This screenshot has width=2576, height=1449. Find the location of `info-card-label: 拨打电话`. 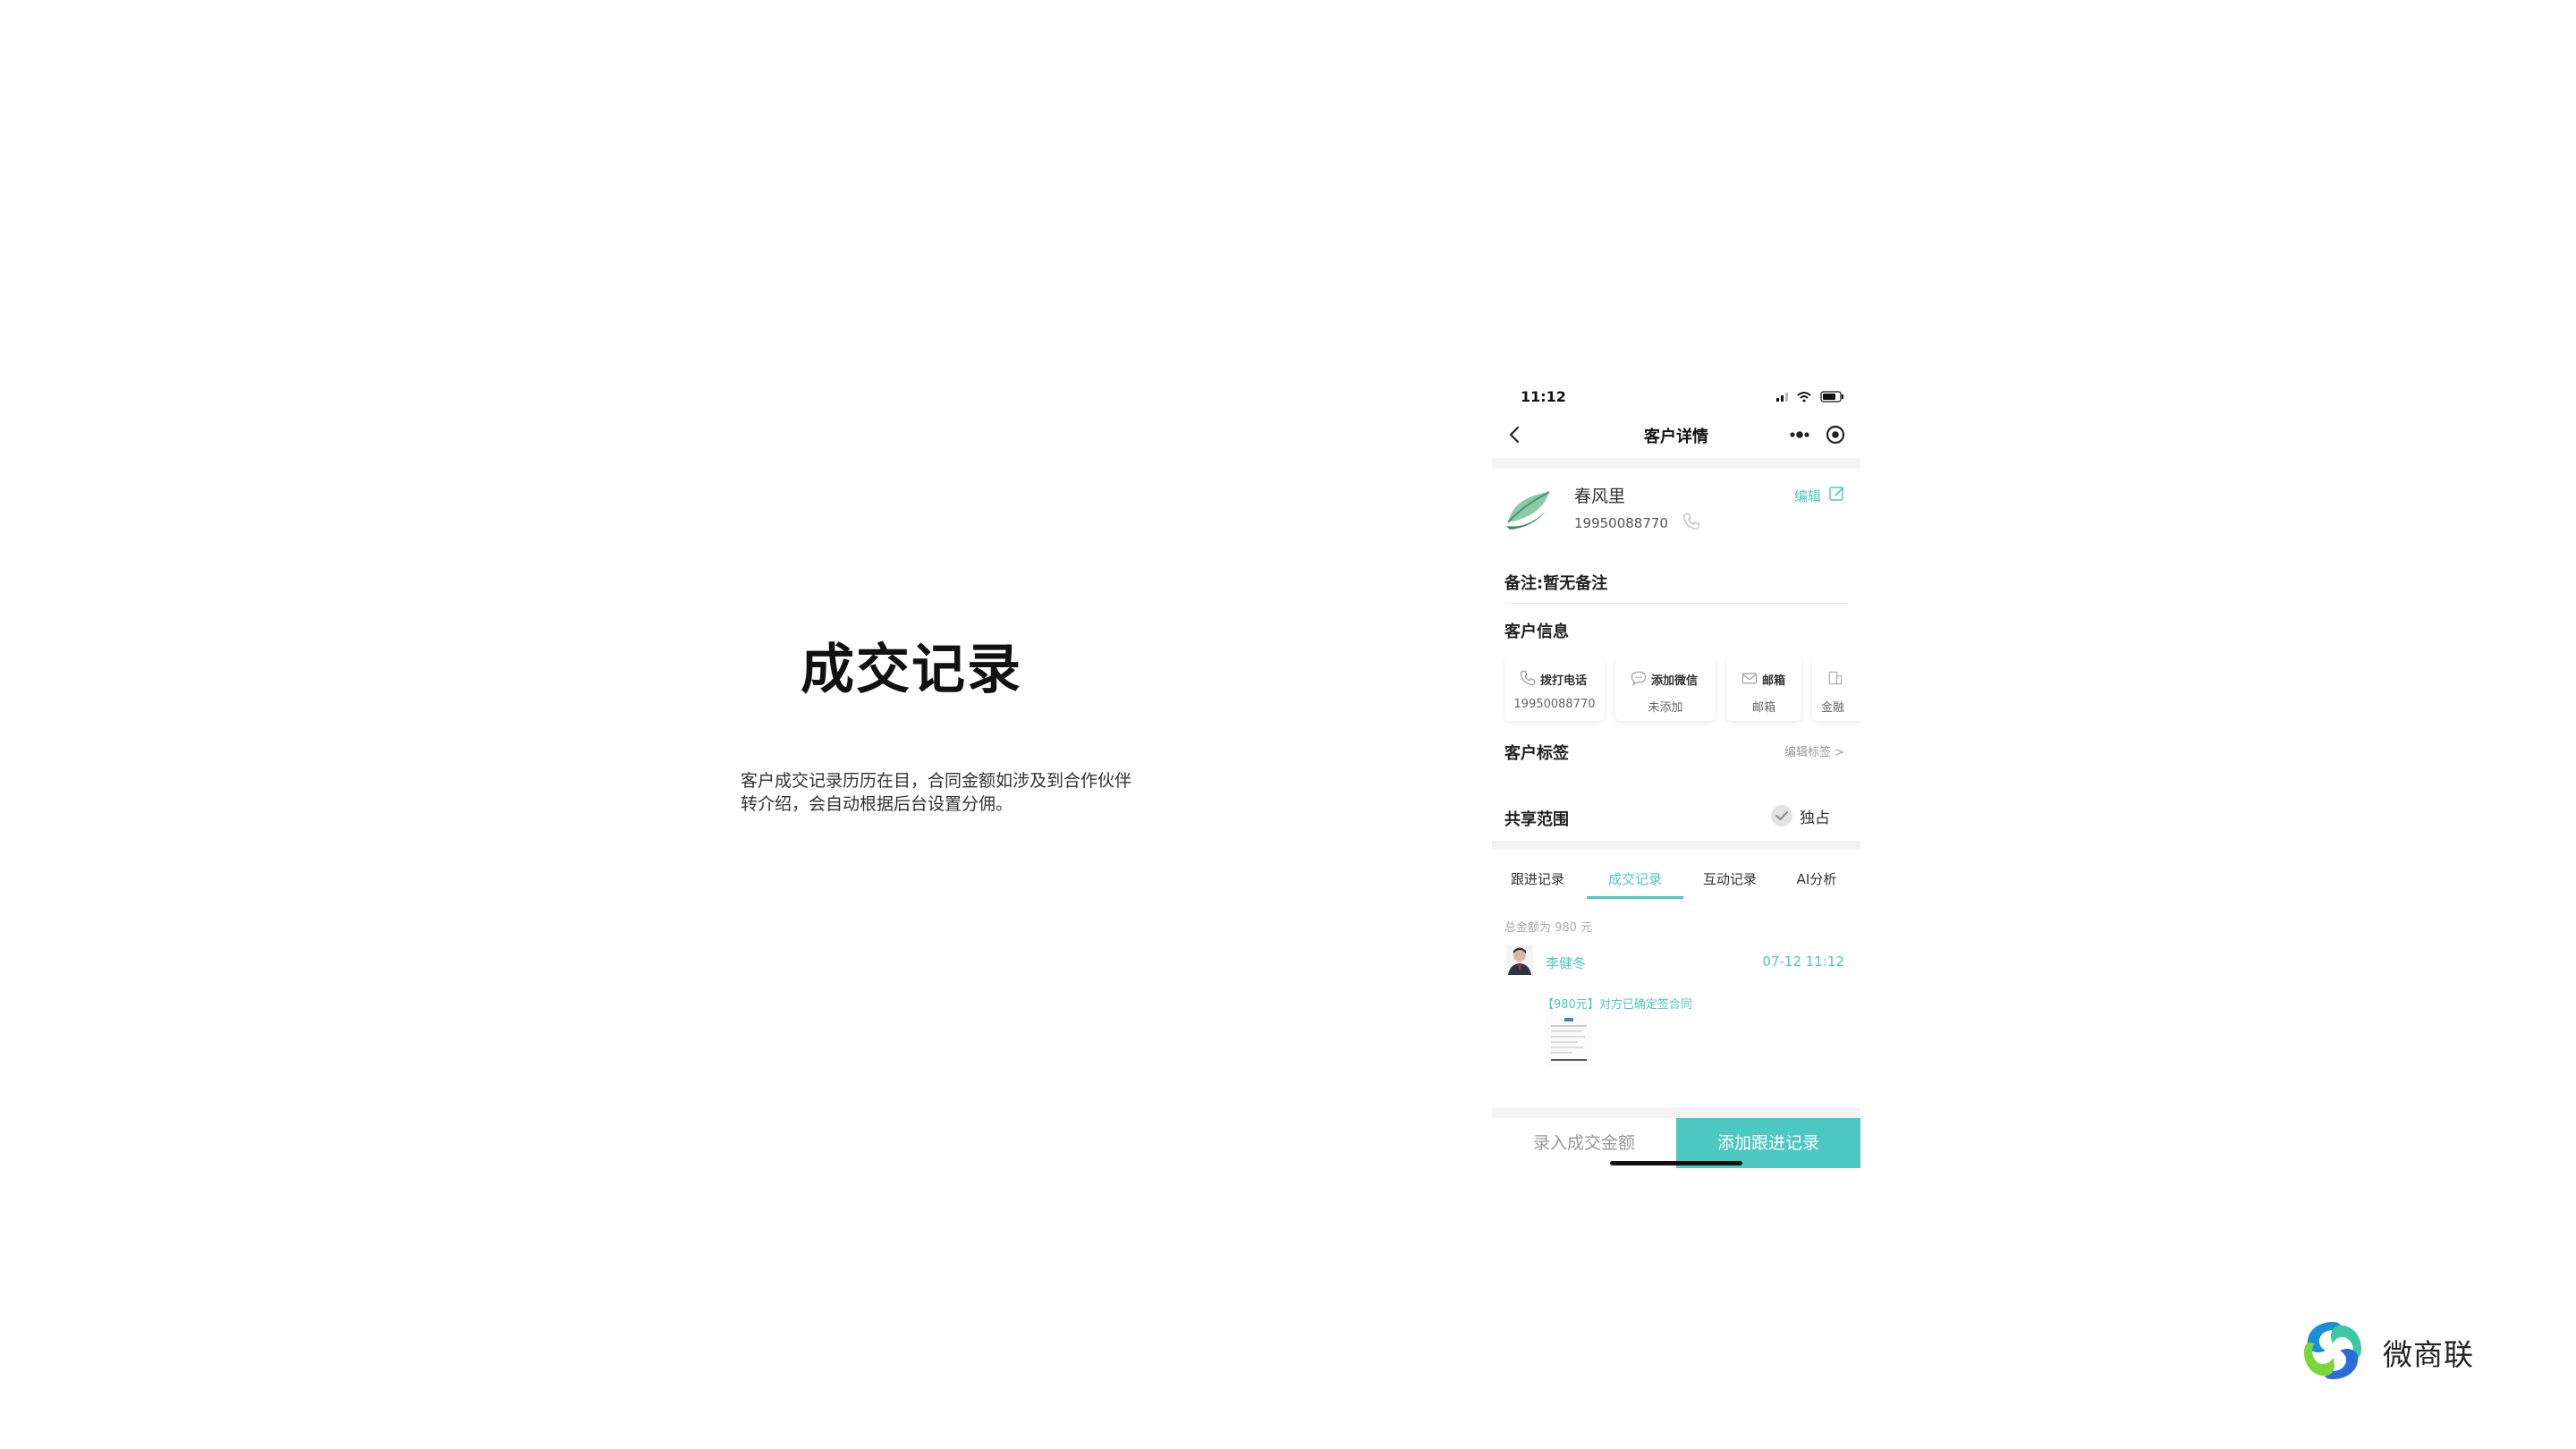

info-card-label: 拨打电话 is located at coordinates (1564, 681).